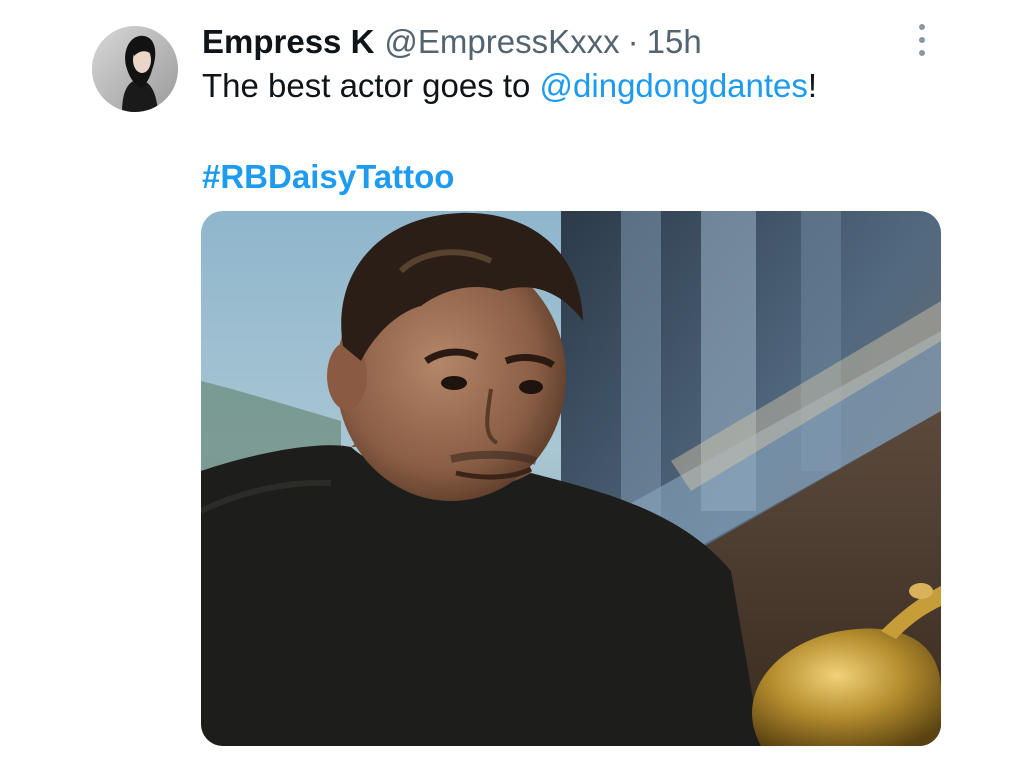 Image resolution: width=1031 pixels, height=773 pixels. I want to click on more-vertical-icon, so click(922, 40).